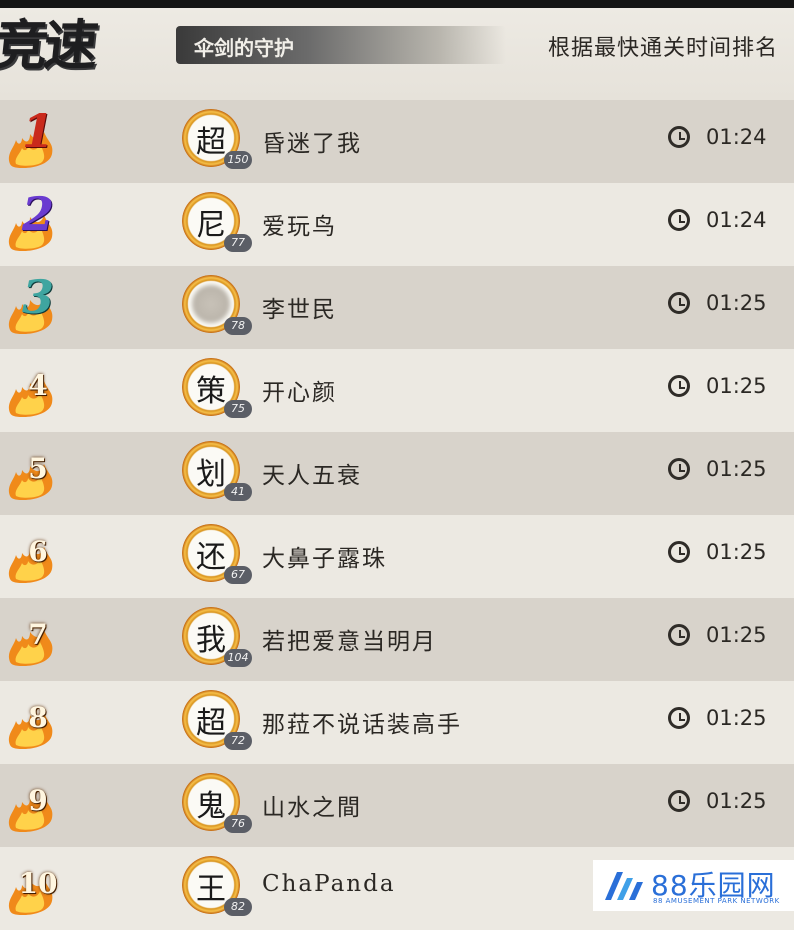 This screenshot has height=930, width=794. Describe the element at coordinates (238, 575) in the screenshot. I see `level-badge: 67` at that location.